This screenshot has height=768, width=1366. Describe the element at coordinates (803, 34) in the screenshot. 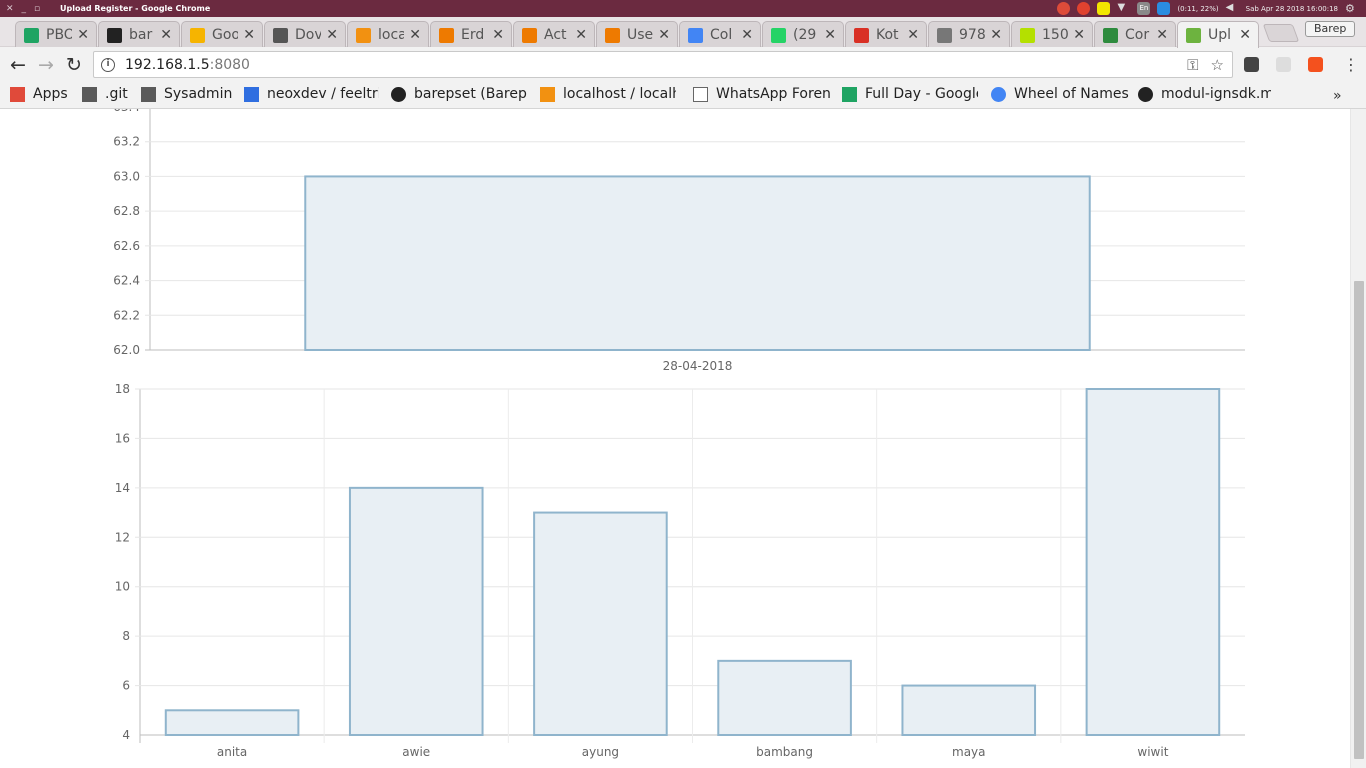

I see `tab-9: (29 ✕` at that location.